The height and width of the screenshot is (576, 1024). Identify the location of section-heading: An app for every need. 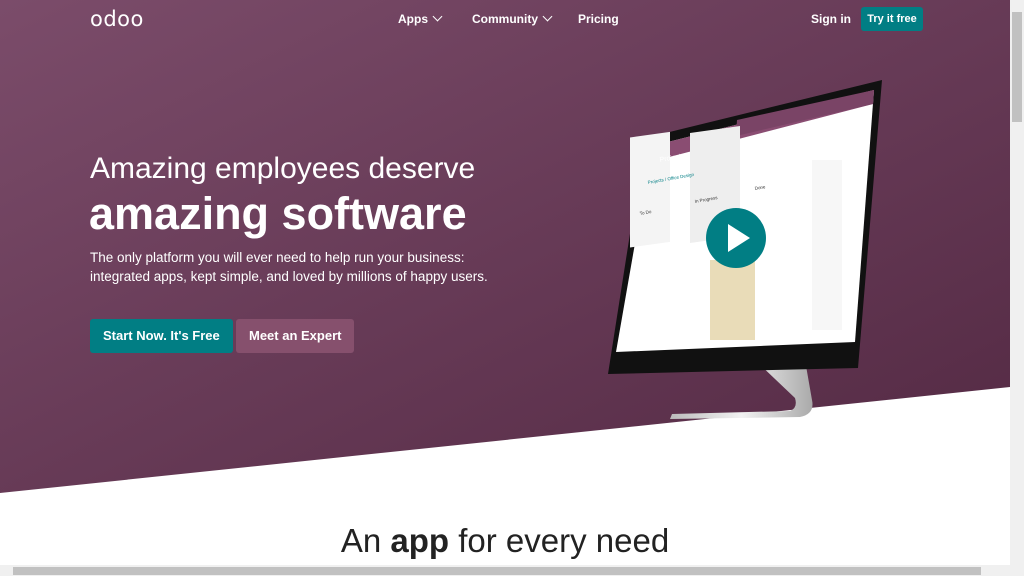
(505, 541).